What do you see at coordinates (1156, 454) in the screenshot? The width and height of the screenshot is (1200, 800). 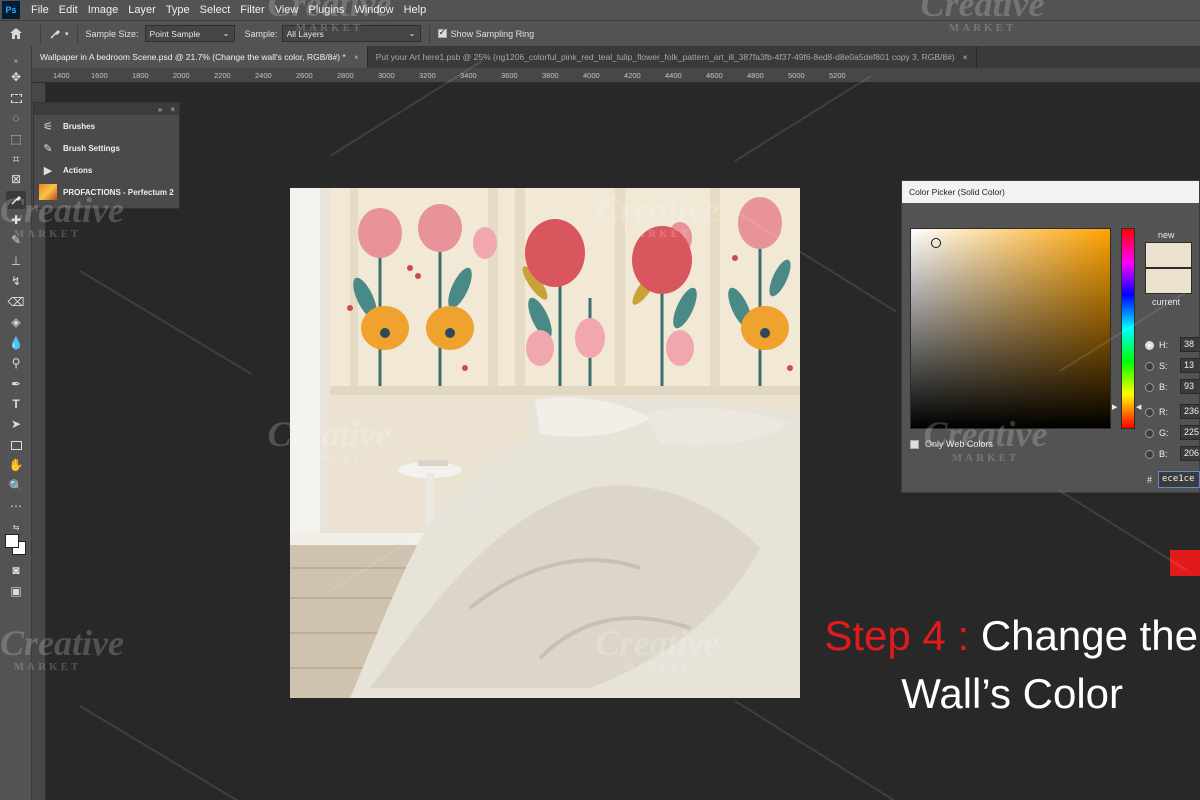 I see `blue-radio-row: B:` at bounding box center [1156, 454].